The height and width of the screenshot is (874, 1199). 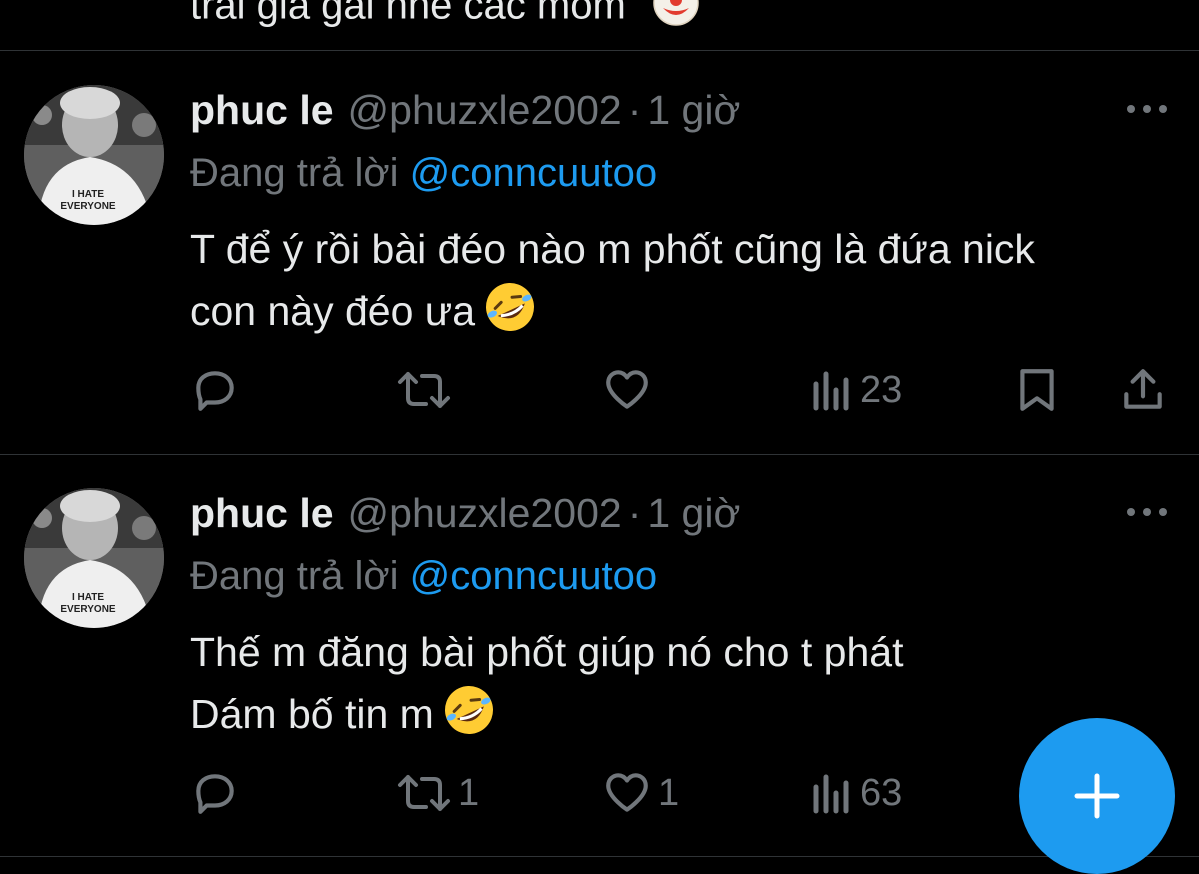 I want to click on share-icon, so click(x=1143, y=389).